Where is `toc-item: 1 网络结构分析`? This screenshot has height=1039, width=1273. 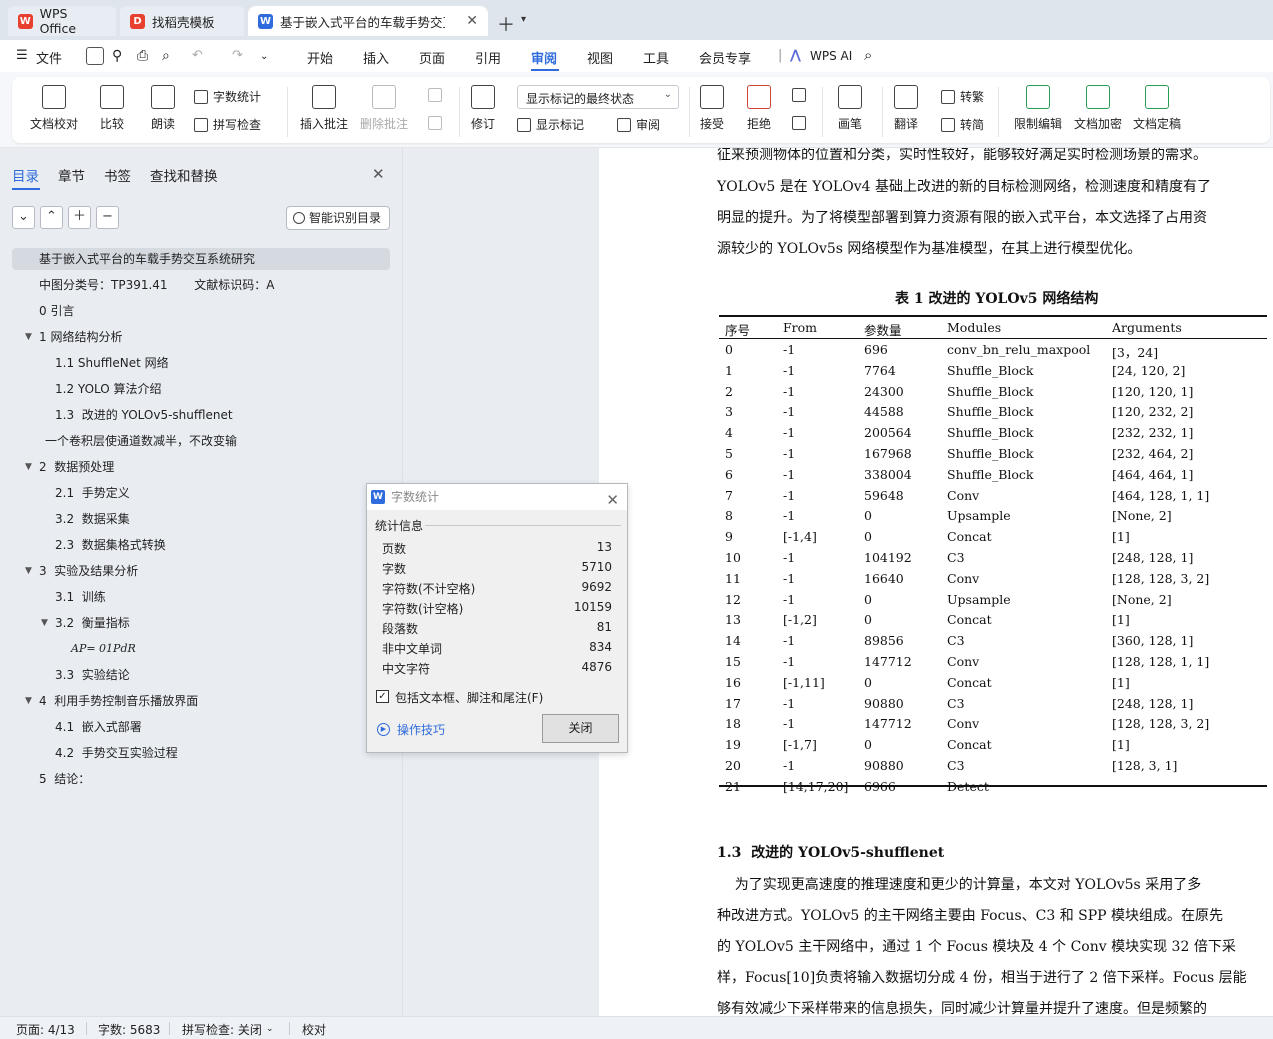
toc-item: 1 网络结构分析 is located at coordinates (80, 337).